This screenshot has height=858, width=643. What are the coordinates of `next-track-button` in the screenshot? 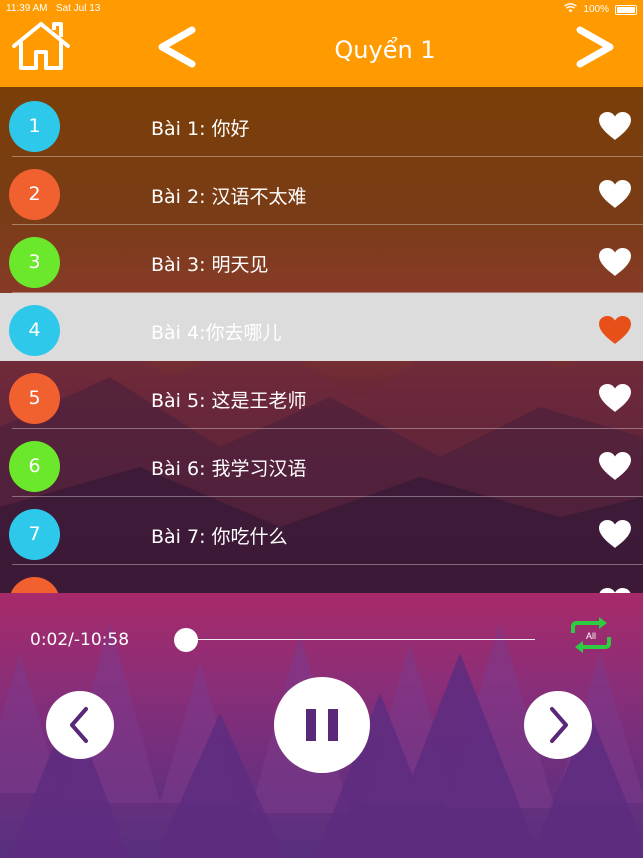 It's located at (558, 725).